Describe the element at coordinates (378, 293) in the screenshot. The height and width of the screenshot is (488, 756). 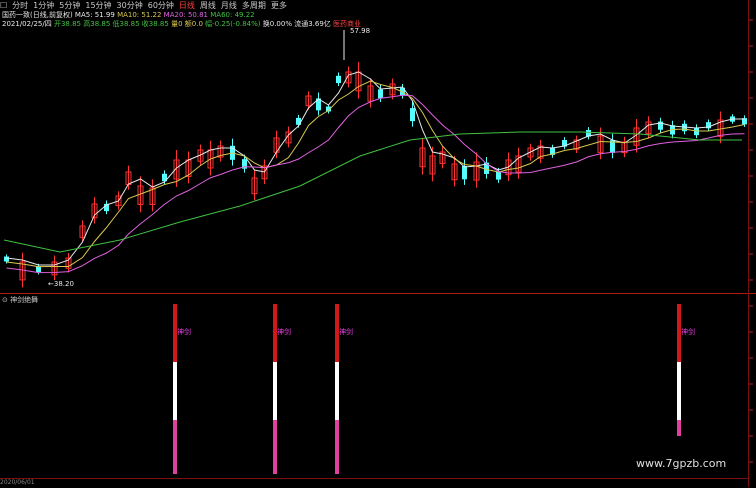
I see `panel-divider` at that location.